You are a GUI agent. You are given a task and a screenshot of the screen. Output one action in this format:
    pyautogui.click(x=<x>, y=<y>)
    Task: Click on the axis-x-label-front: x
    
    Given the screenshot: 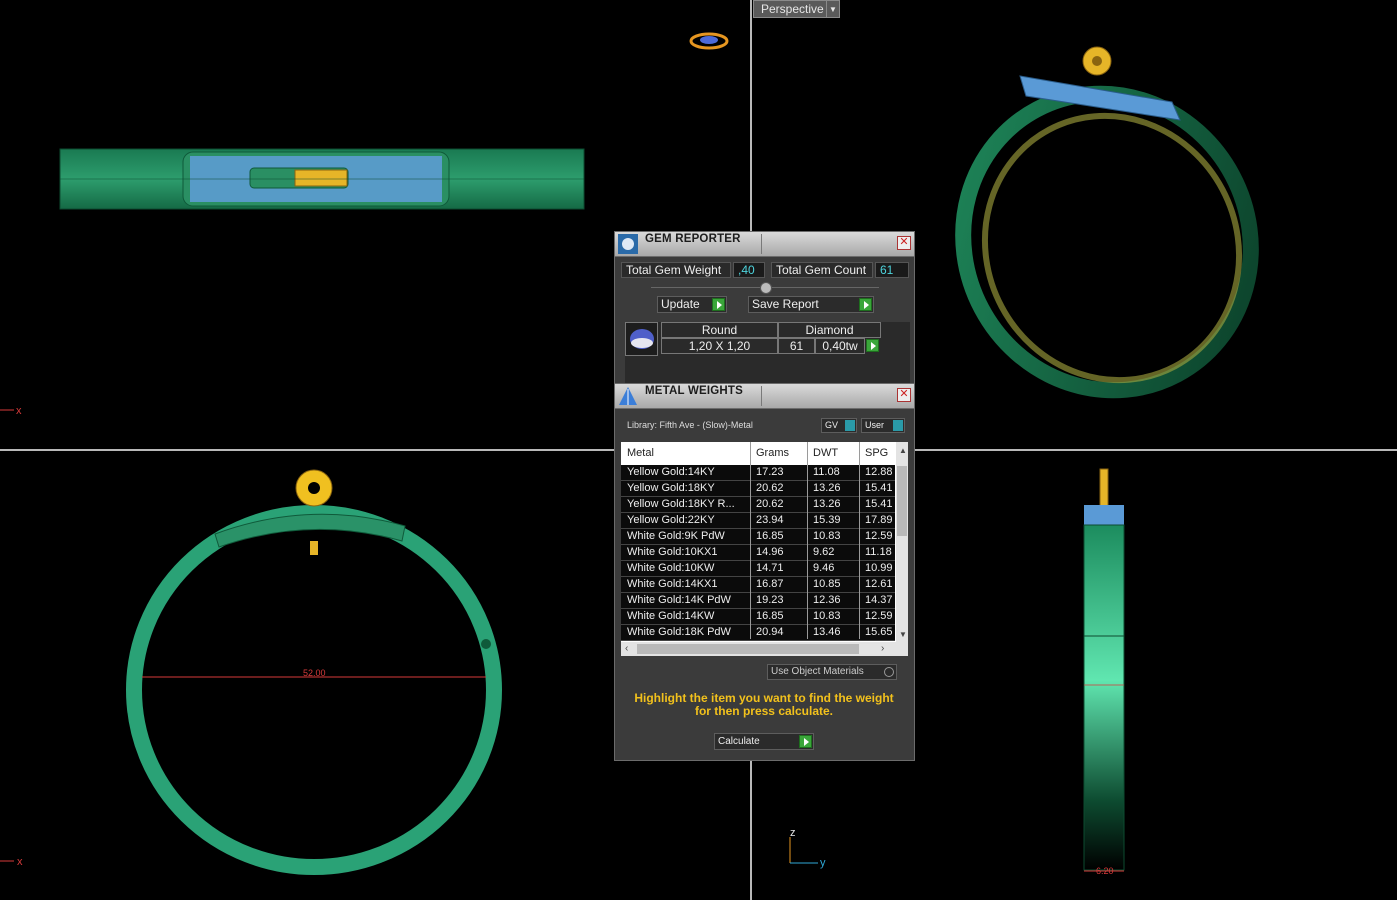 What is the action you would take?
    pyautogui.click(x=20, y=862)
    